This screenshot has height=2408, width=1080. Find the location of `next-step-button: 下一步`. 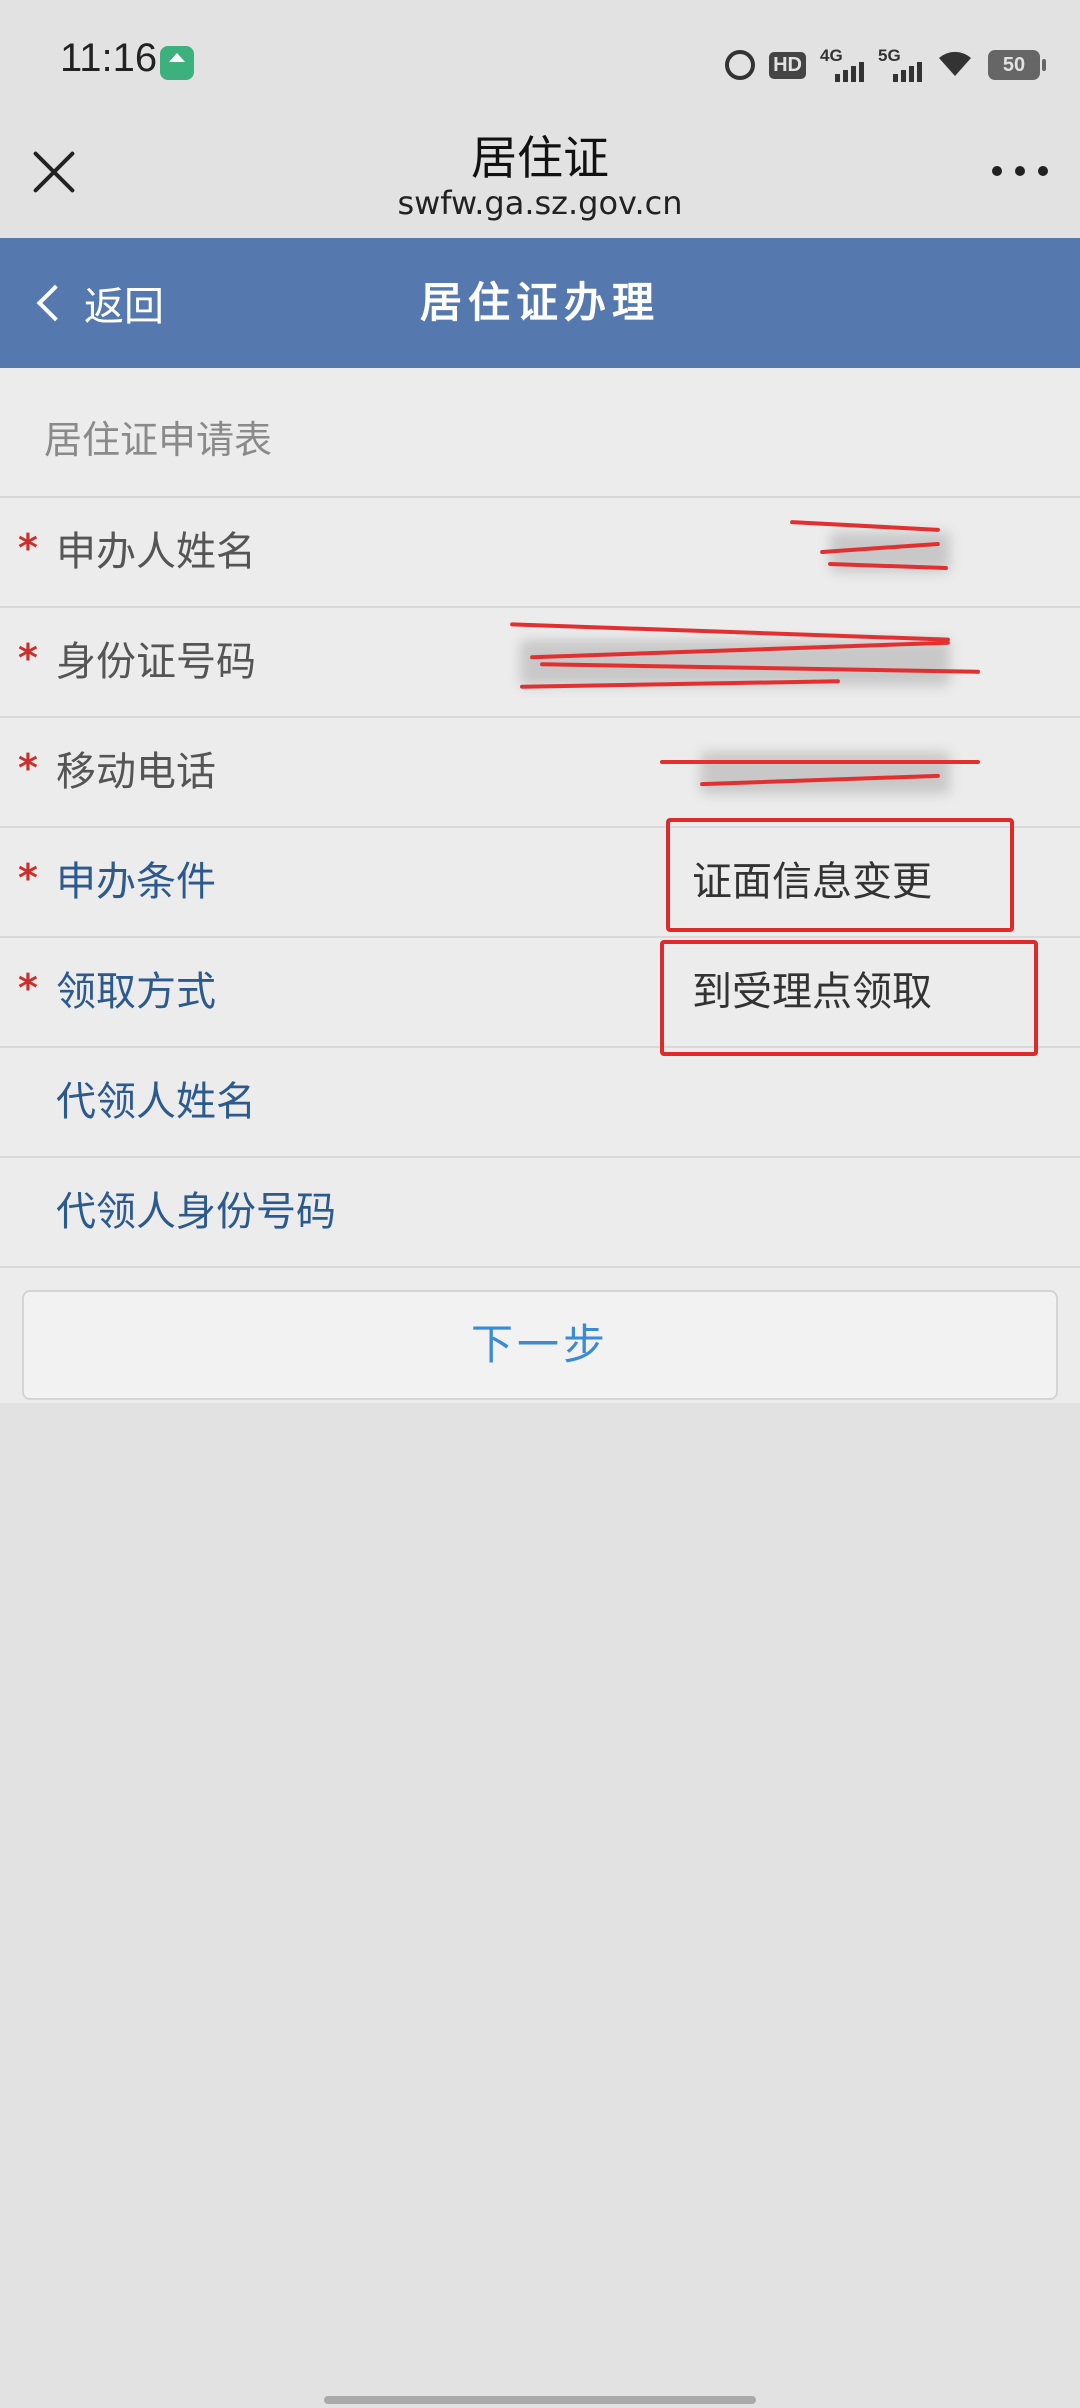

next-step-button: 下一步 is located at coordinates (540, 1345).